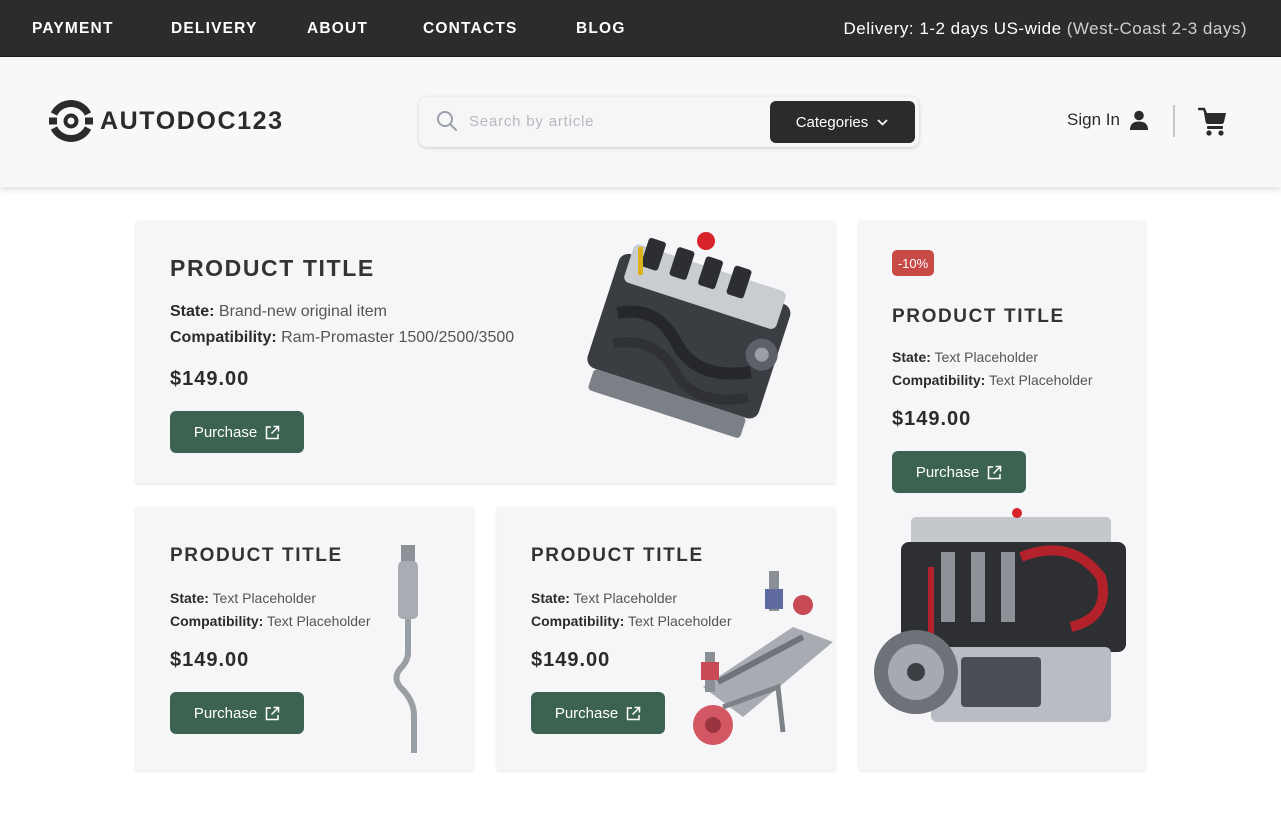 The height and width of the screenshot is (833, 1281). What do you see at coordinates (913, 263) in the screenshot?
I see `discount-badge: -10%` at bounding box center [913, 263].